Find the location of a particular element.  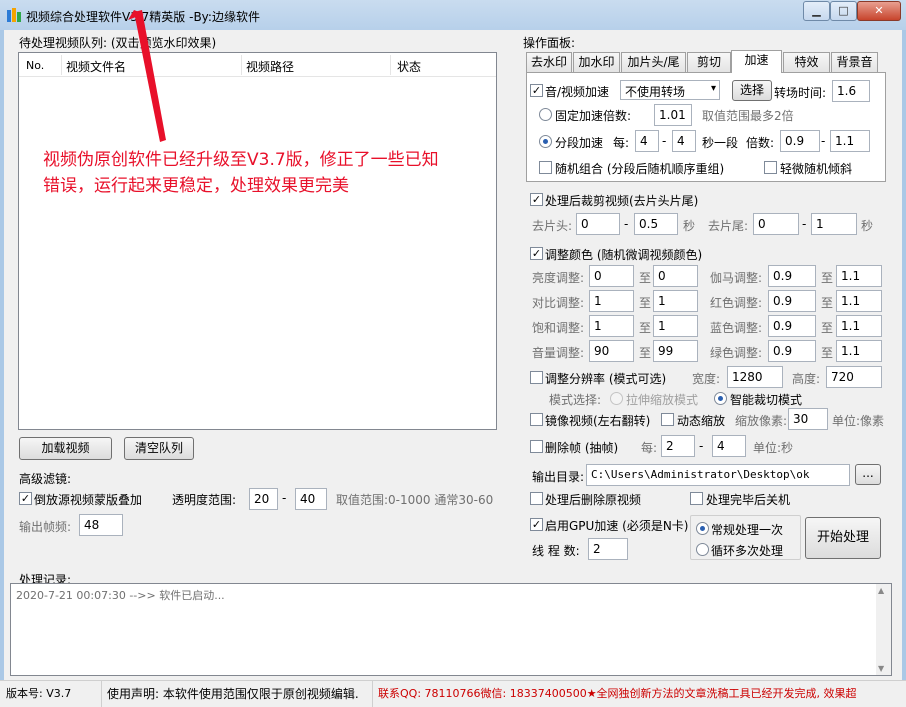

smart-crop-radio is located at coordinates (720, 398).